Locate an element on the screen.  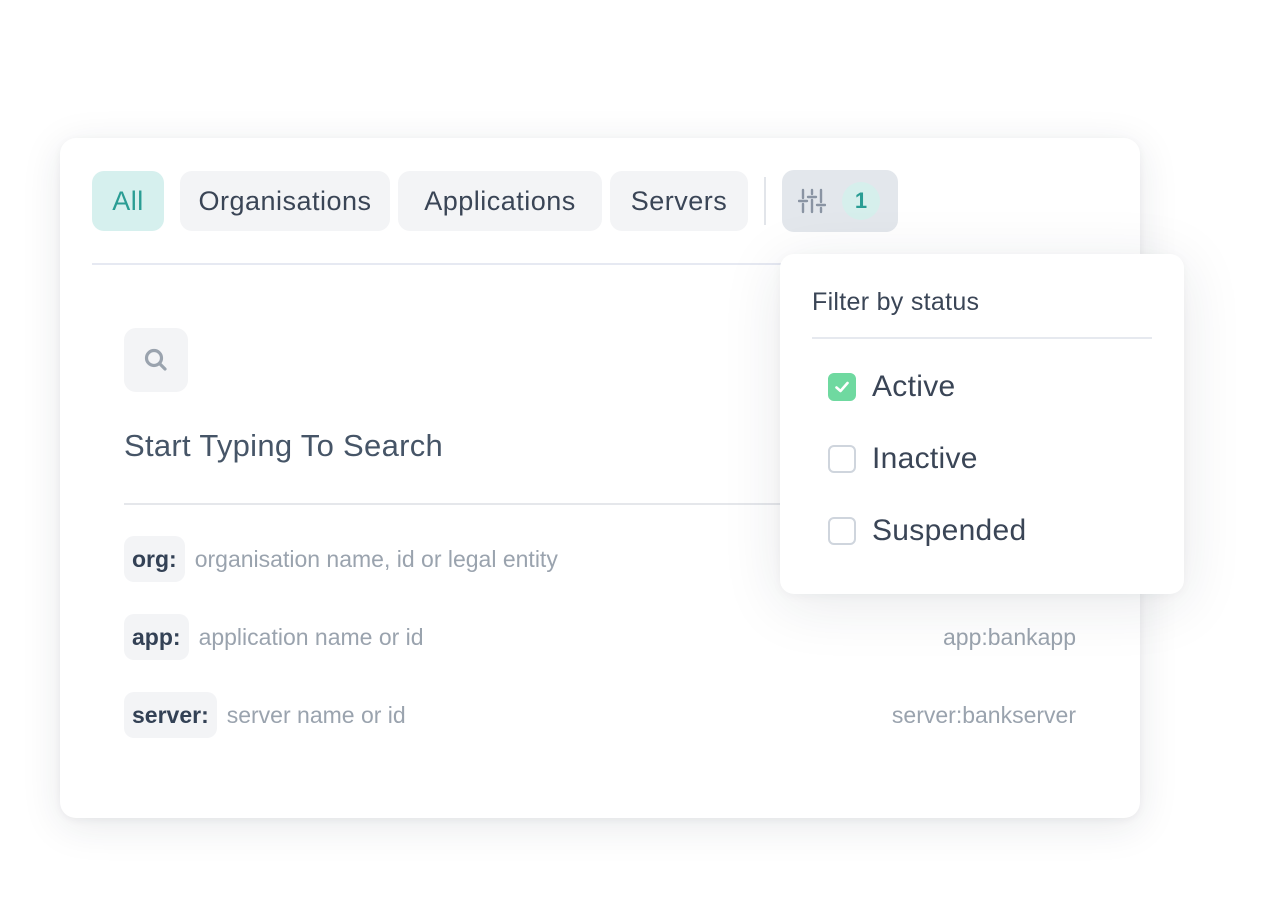
filter-button: 1 is located at coordinates (840, 201).